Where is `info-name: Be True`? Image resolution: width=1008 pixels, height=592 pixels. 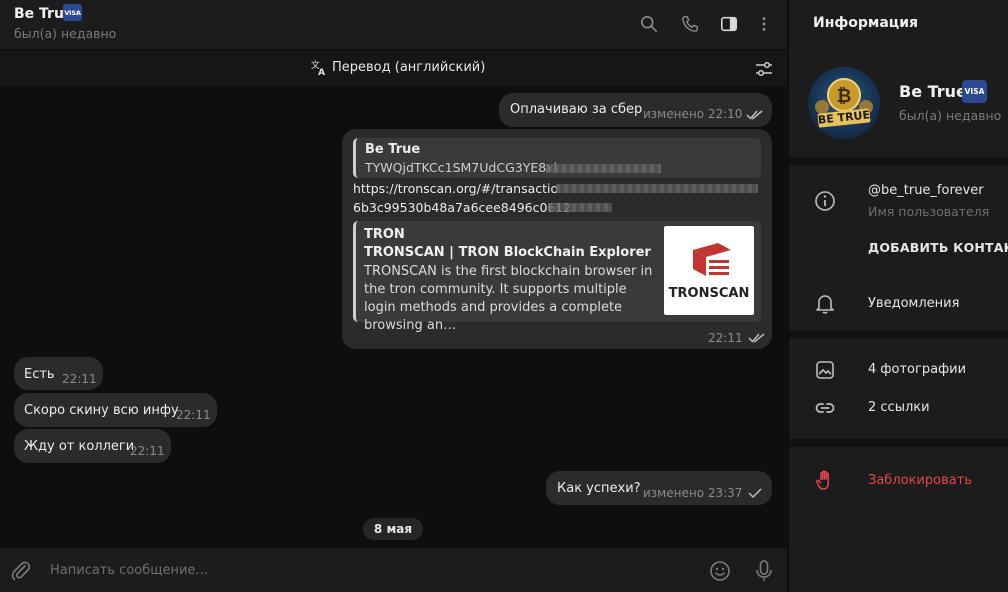 info-name: Be True is located at coordinates (933, 91).